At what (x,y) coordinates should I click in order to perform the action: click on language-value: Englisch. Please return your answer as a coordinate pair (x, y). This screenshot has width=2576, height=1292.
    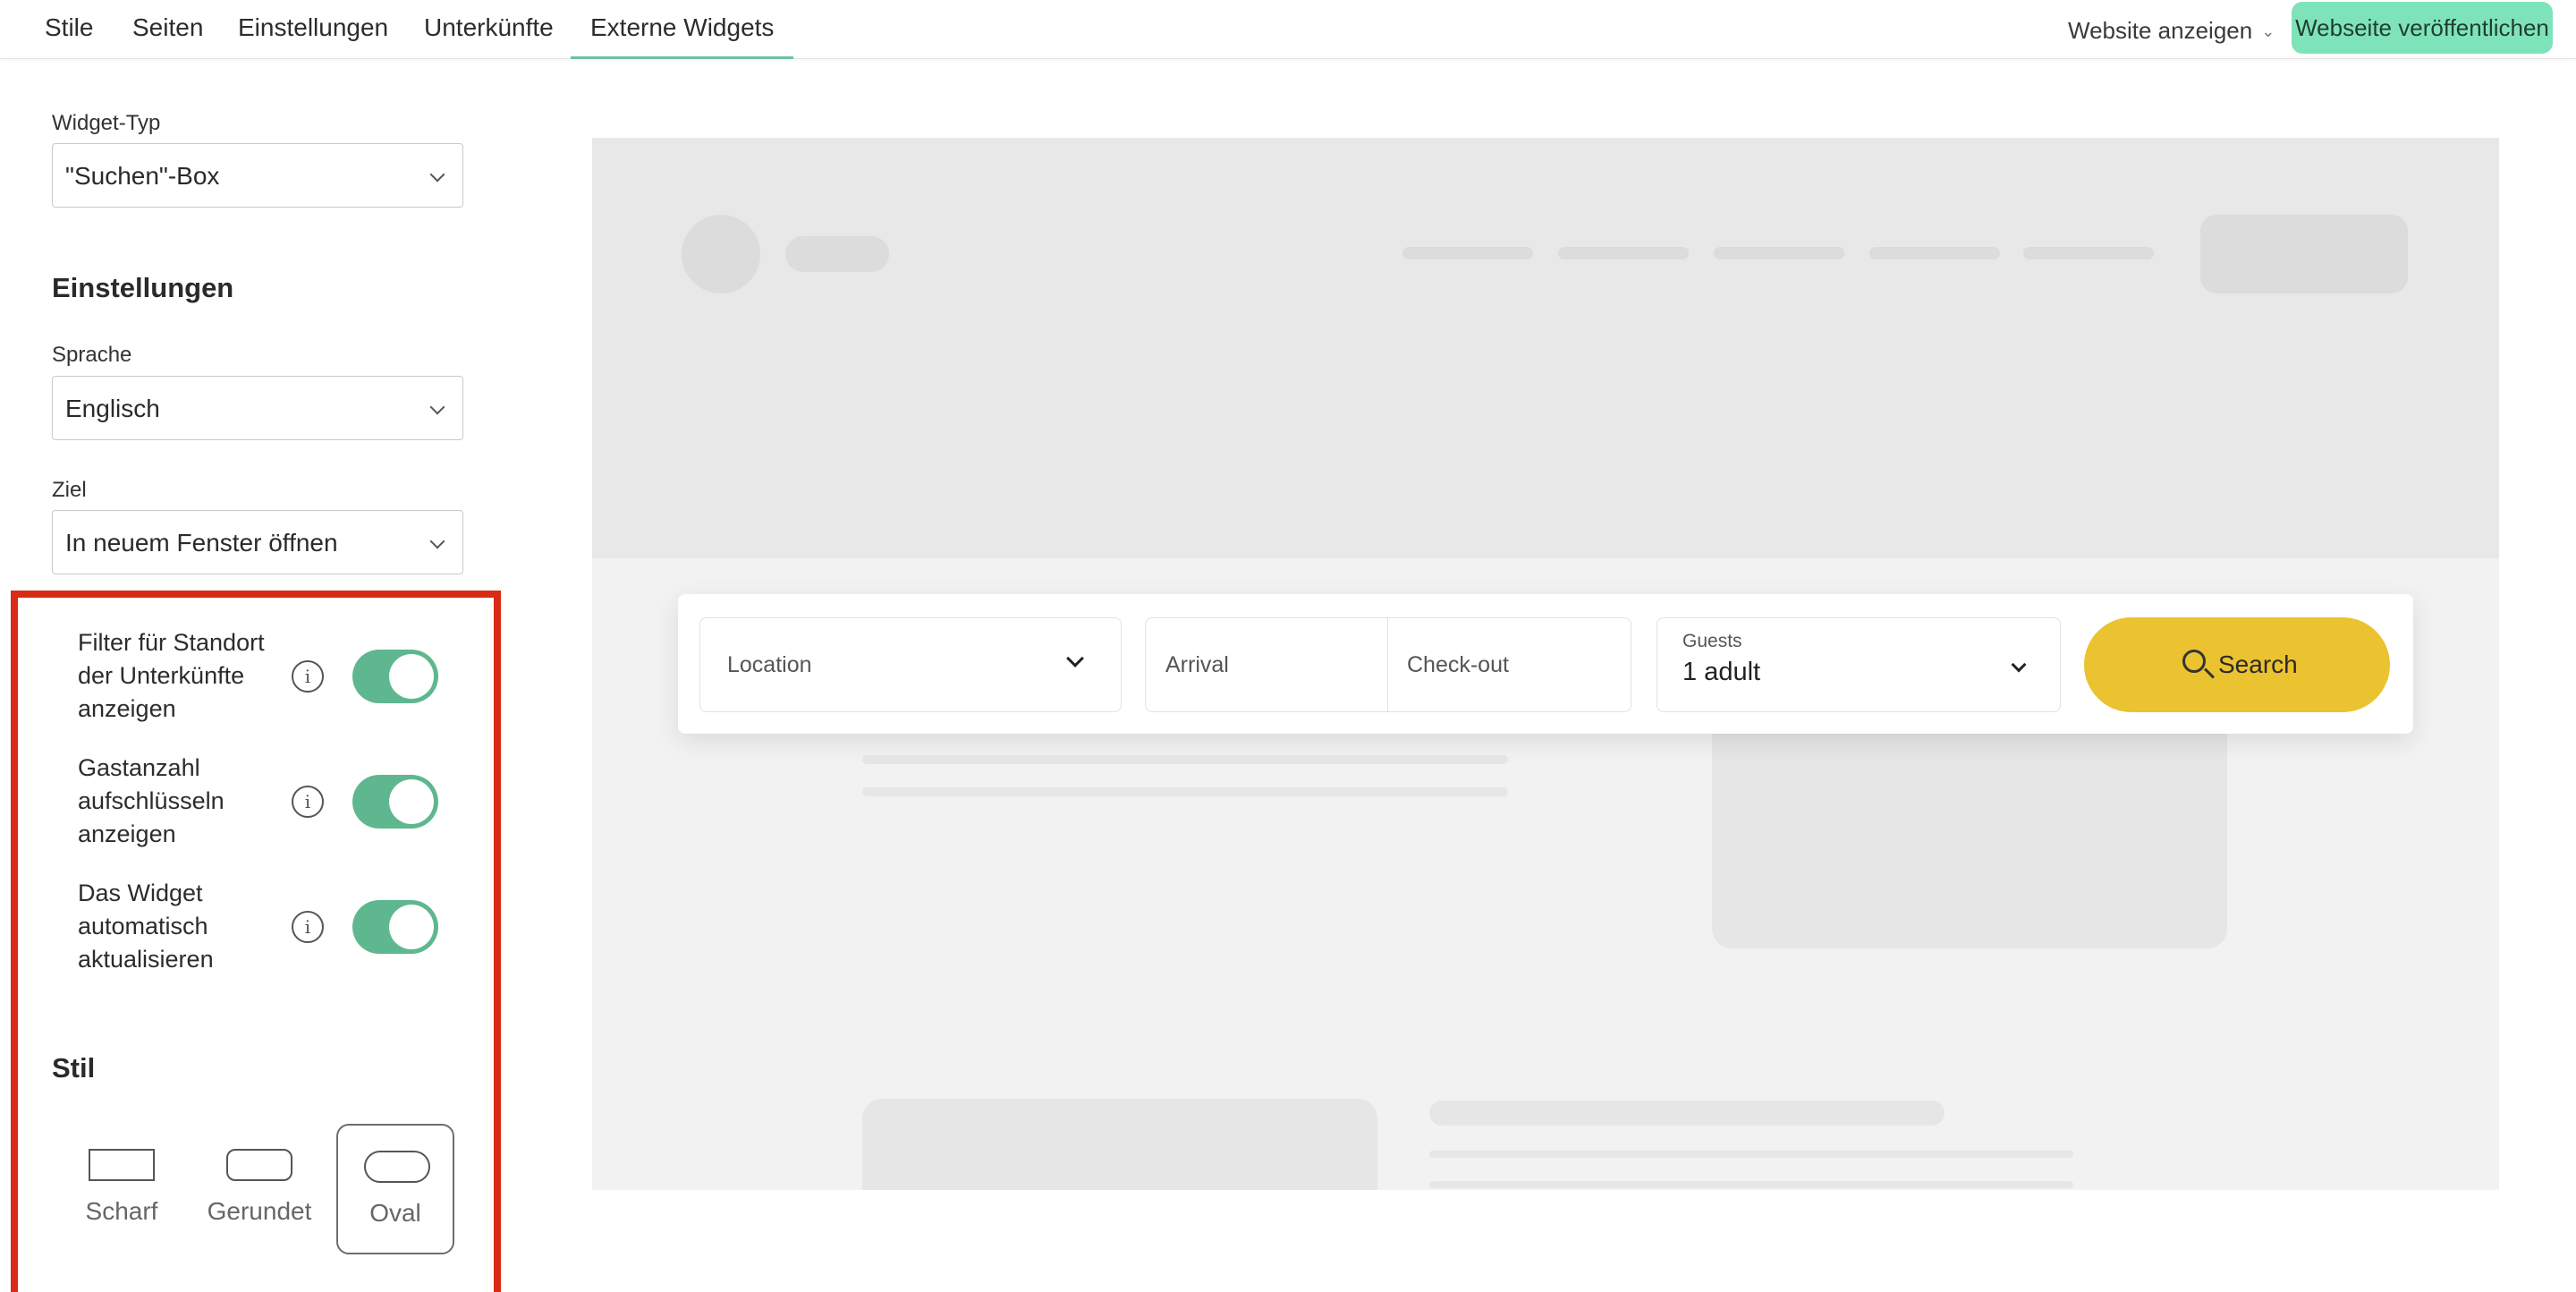
    Looking at the image, I should click on (112, 408).